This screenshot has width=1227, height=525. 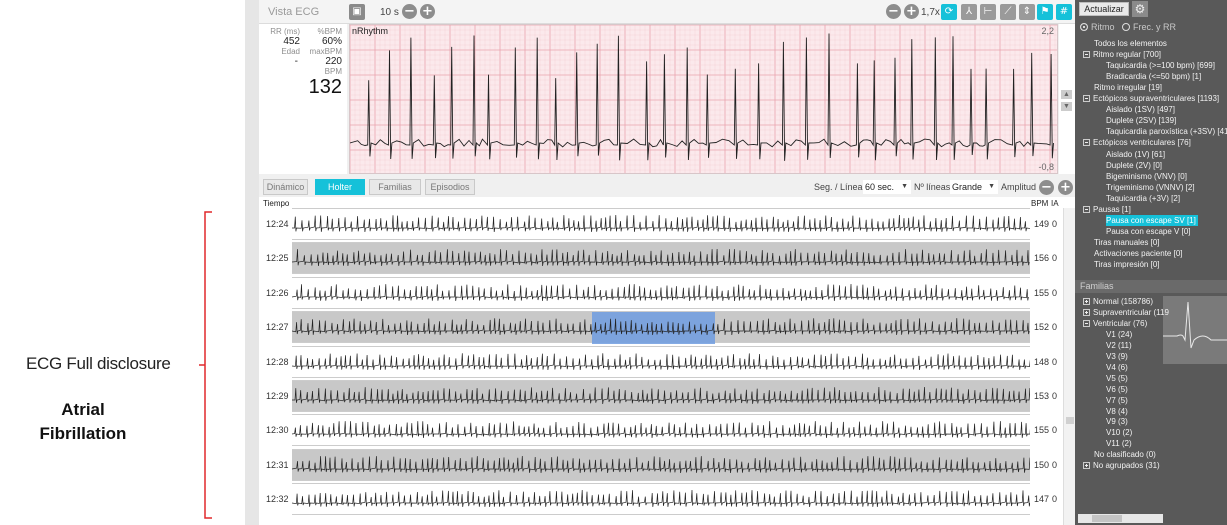 What do you see at coordinates (1127, 242) in the screenshot?
I see `tree-item: Tiras manuales [0]` at bounding box center [1127, 242].